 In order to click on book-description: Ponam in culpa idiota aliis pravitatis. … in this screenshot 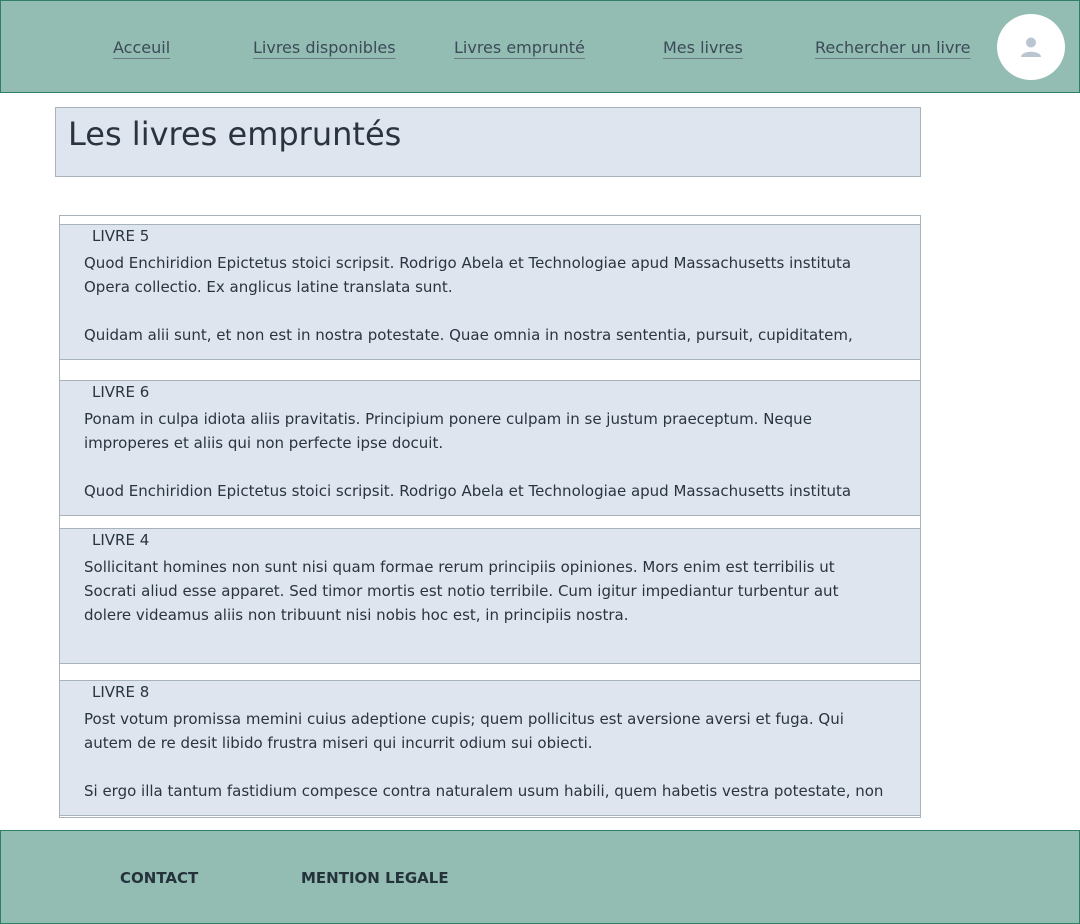, I will do `click(468, 455)`.